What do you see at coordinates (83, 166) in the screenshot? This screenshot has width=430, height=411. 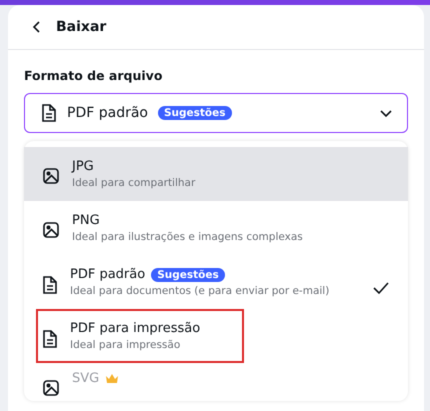 I see `option-name: JPG` at bounding box center [83, 166].